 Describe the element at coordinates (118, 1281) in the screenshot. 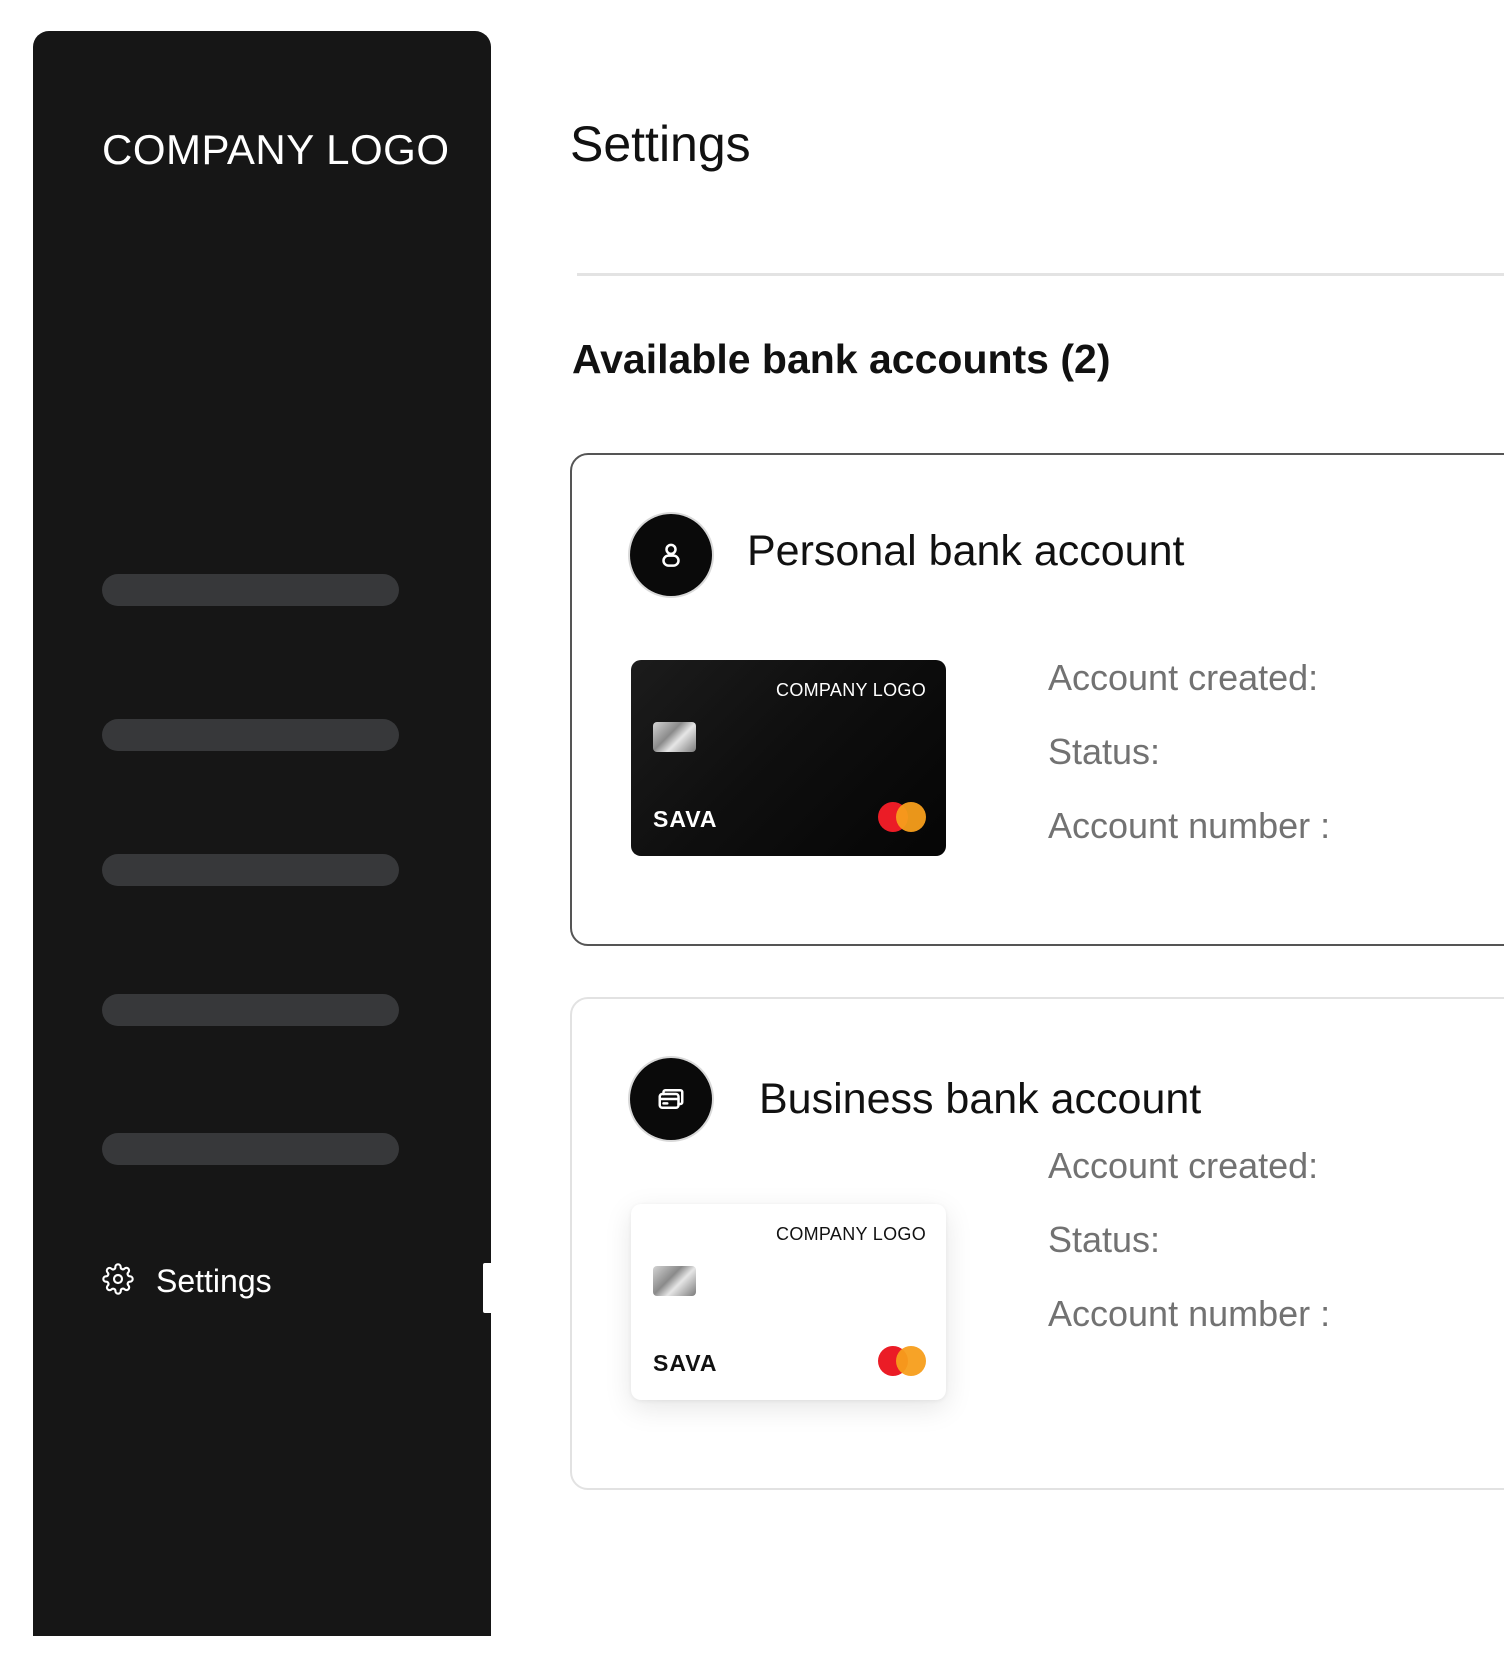

I see `gear-icon` at that location.